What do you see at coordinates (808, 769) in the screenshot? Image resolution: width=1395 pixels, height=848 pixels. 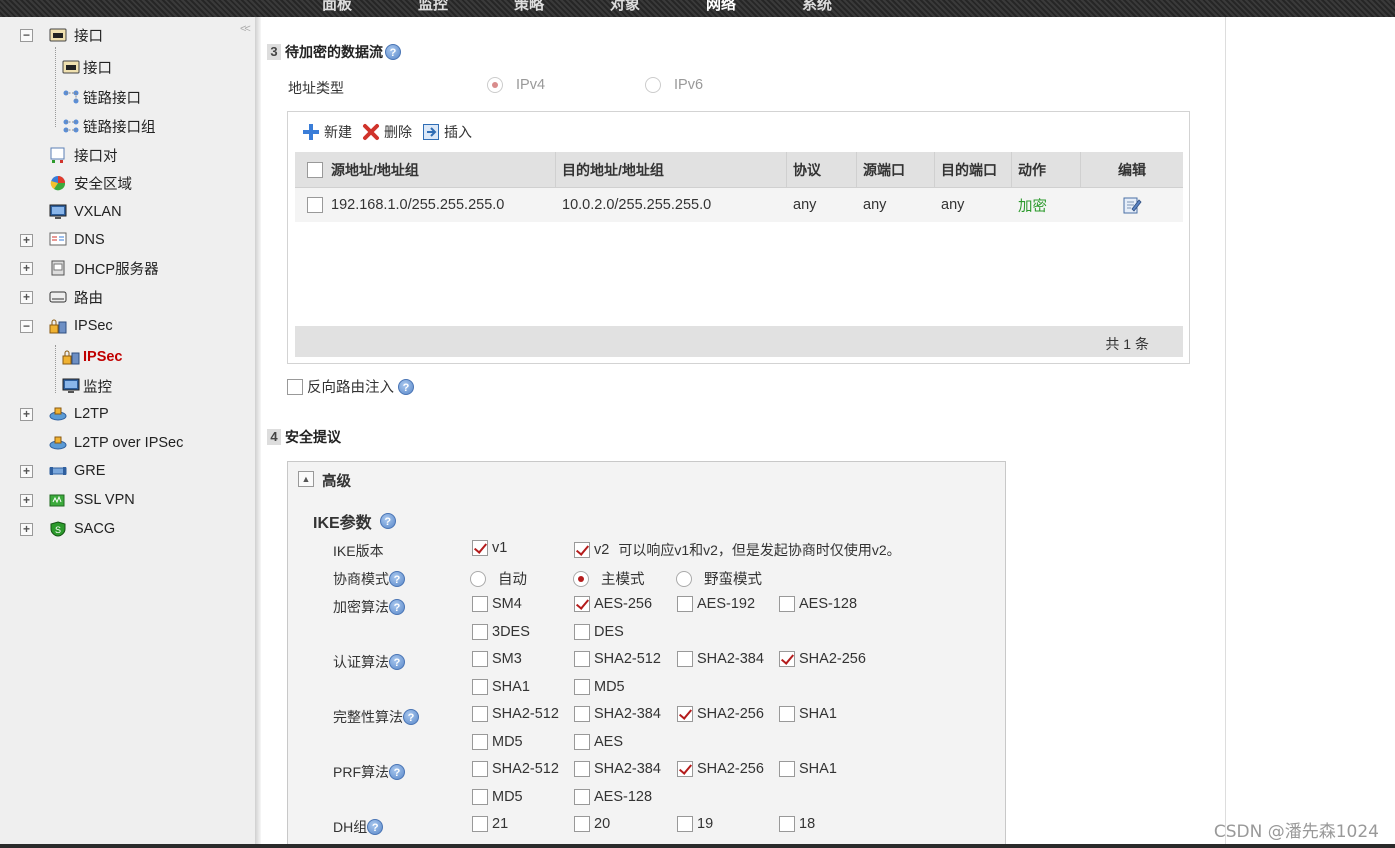 I see `prf-option: SHA1` at bounding box center [808, 769].